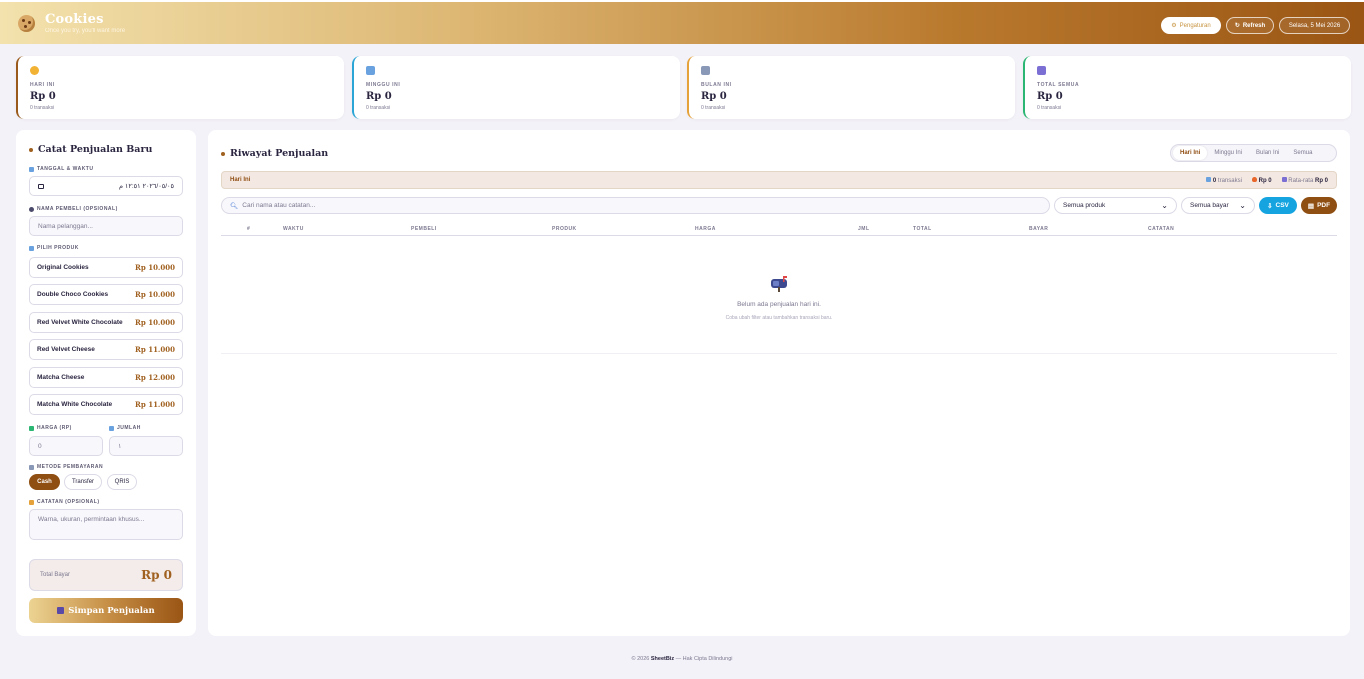 This screenshot has height=679, width=1364. Describe the element at coordinates (1311, 206) in the screenshot. I see `document-icon: ▤` at that location.